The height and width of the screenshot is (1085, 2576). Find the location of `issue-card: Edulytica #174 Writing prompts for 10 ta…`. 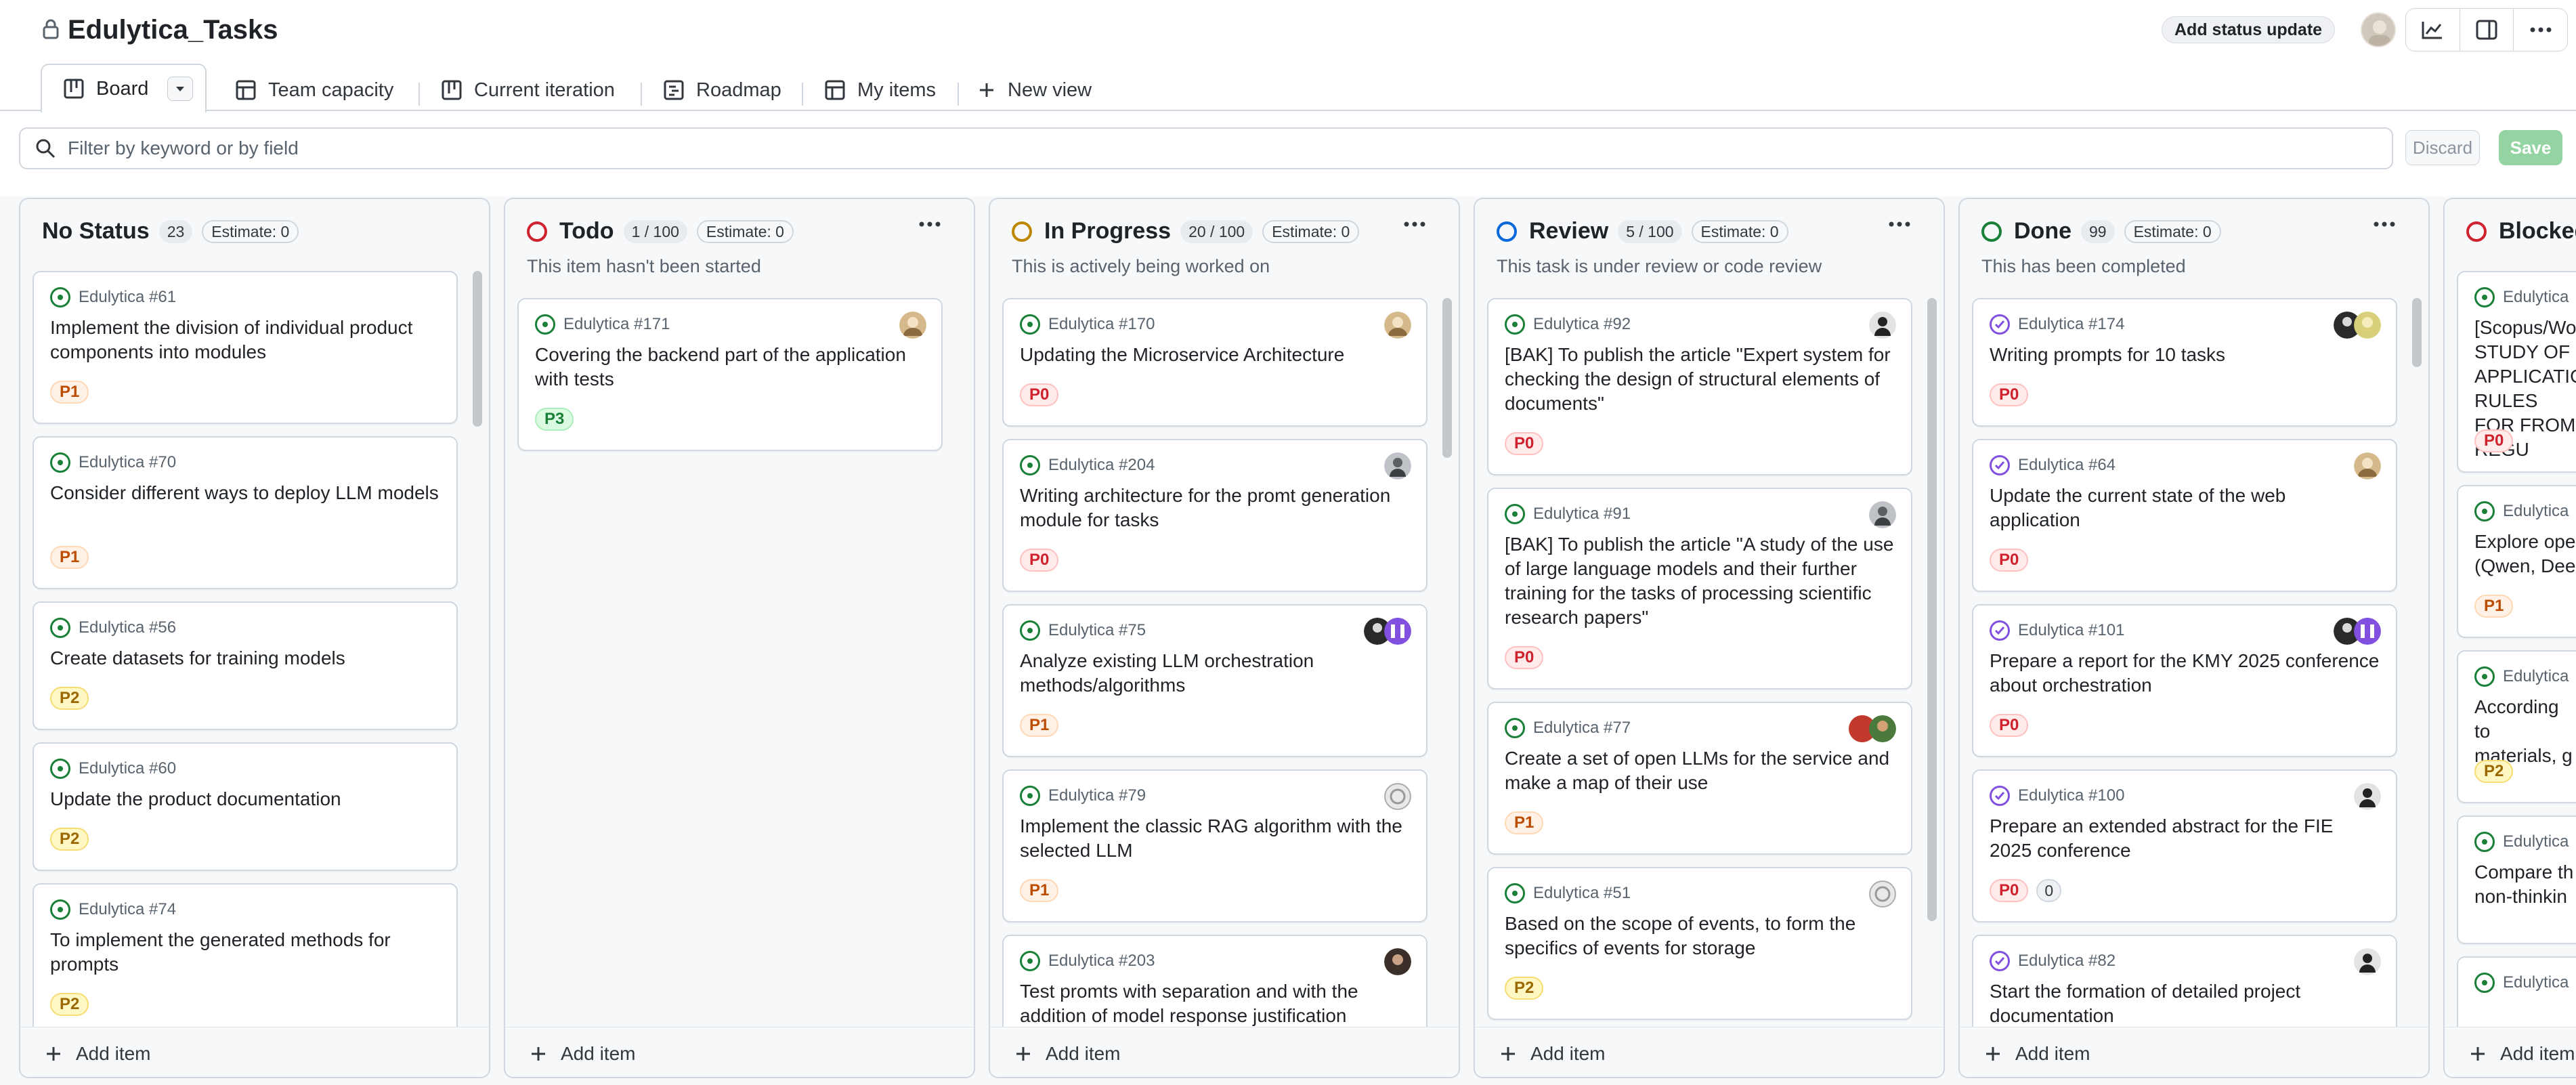

issue-card: Edulytica #174 Writing prompts for 10 ta… is located at coordinates (2184, 362).